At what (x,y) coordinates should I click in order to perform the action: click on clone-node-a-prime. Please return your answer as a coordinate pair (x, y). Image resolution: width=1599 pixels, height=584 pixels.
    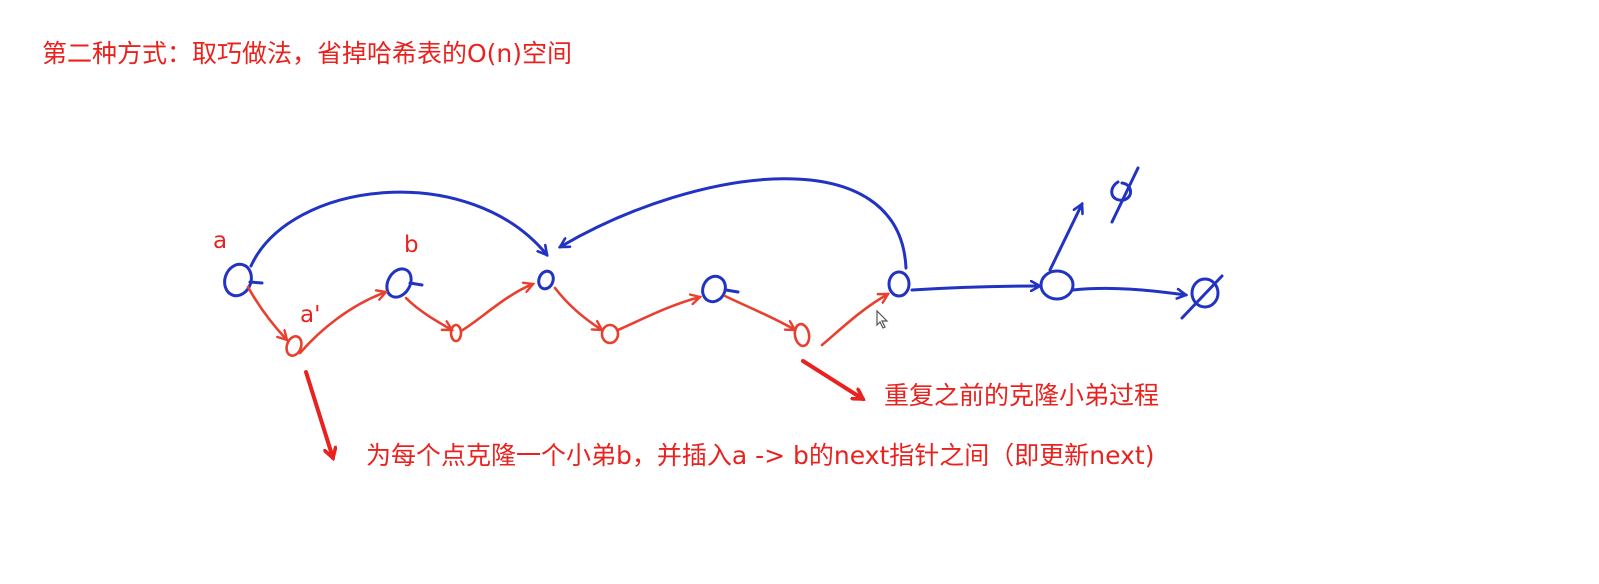
    Looking at the image, I should click on (294, 346).